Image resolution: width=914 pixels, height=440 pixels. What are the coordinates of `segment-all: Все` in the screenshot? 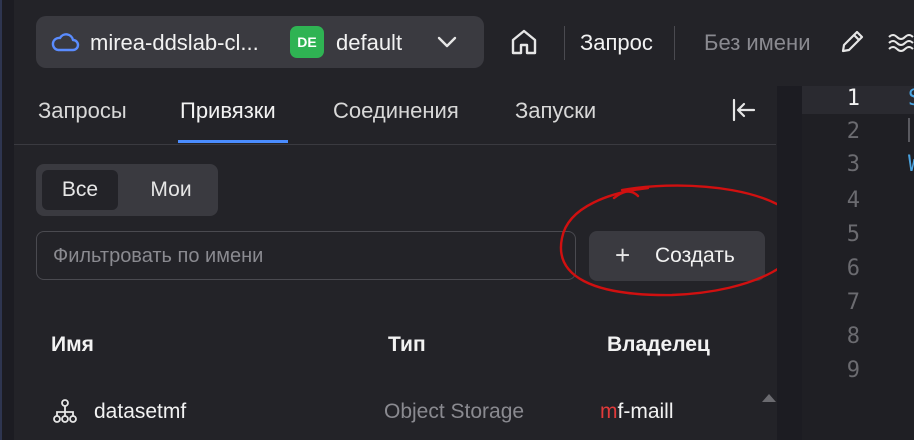 It's located at (80, 190).